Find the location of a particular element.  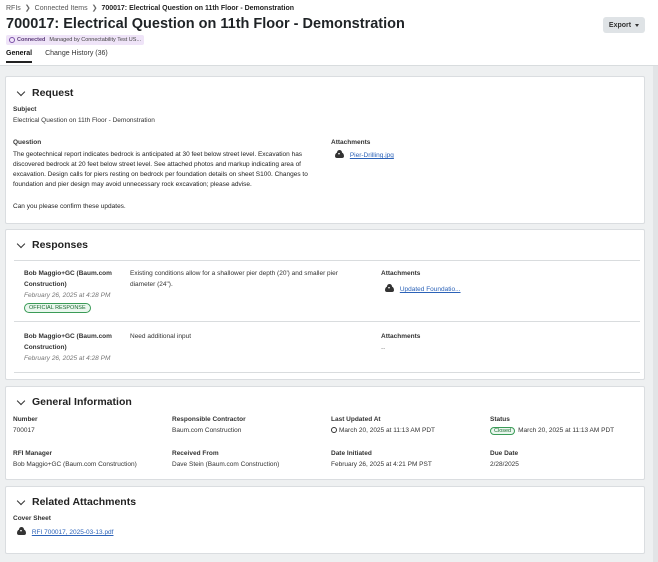

contractor-label: Responsible Contractor is located at coordinates (209, 419).